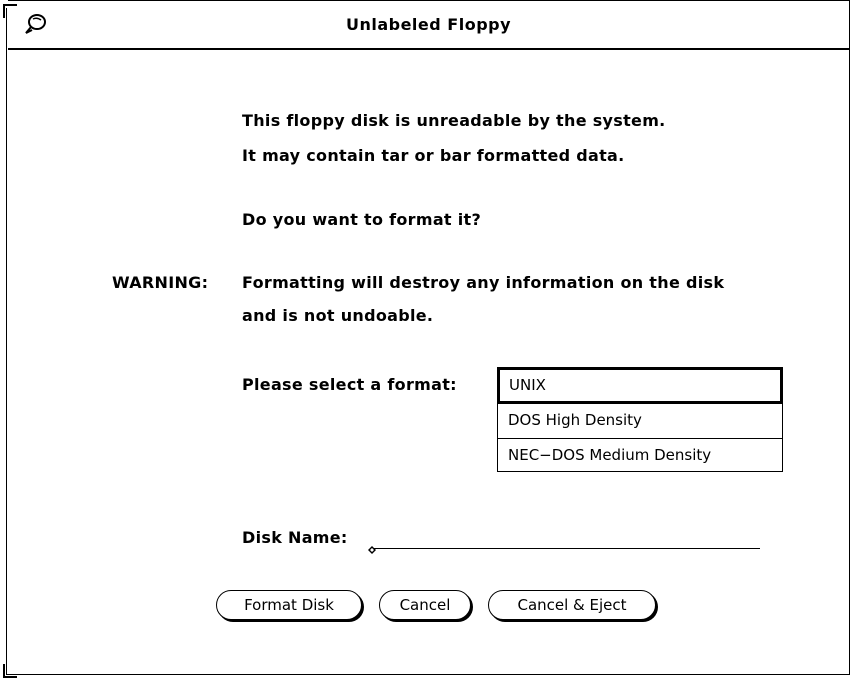 The image size is (857, 679). Describe the element at coordinates (640, 455) in the screenshot. I see `format-option-nec-dos-medium-density: NEC−DOS Medium Density` at that location.